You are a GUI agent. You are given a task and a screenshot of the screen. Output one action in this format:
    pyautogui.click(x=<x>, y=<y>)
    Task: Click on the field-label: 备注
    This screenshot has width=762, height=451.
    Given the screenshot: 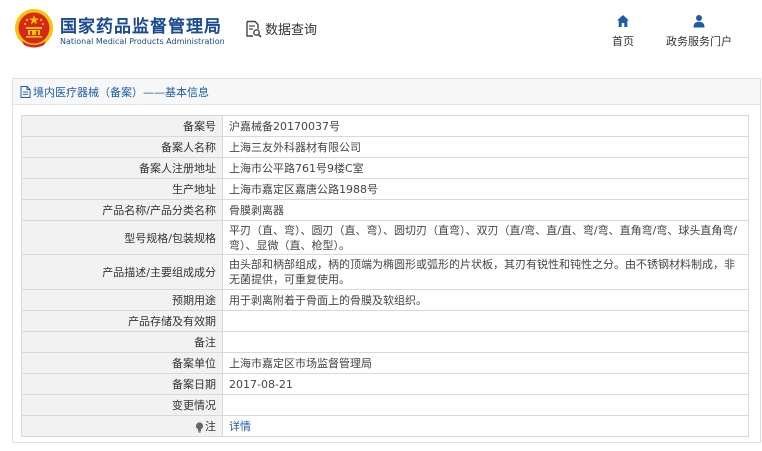 What is the action you would take?
    pyautogui.click(x=122, y=342)
    